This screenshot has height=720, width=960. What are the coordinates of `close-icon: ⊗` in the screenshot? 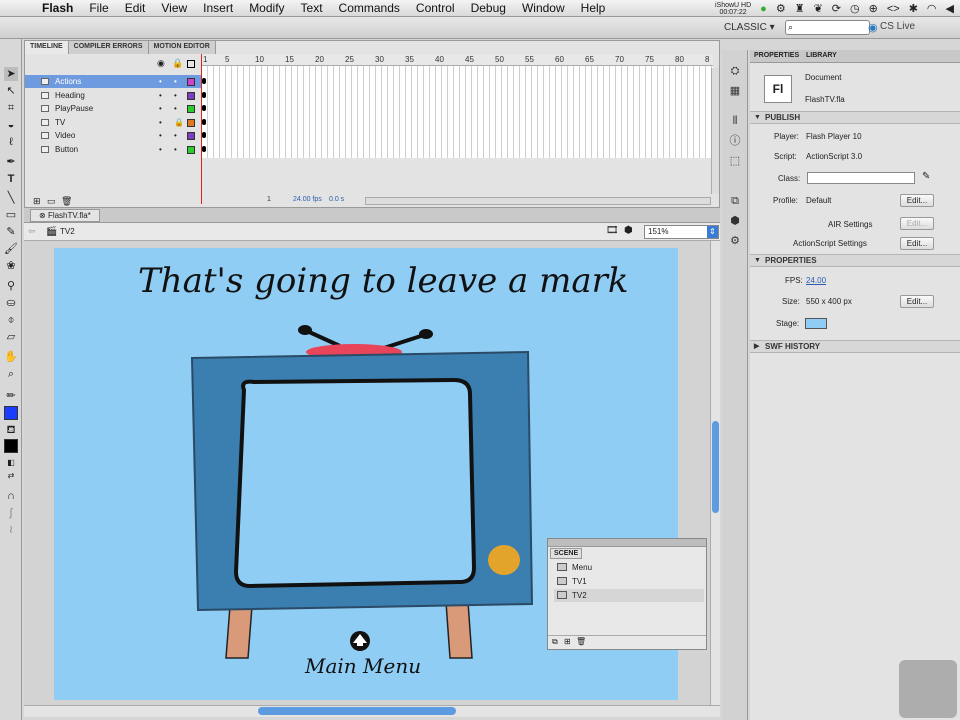 It's located at (43, 215).